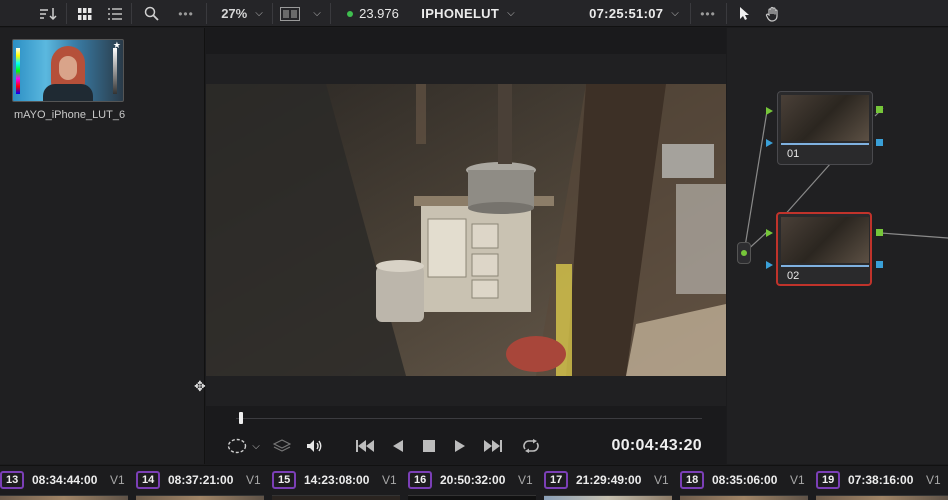  Describe the element at coordinates (469, 418) in the screenshot. I see `scrubber-track` at that location.